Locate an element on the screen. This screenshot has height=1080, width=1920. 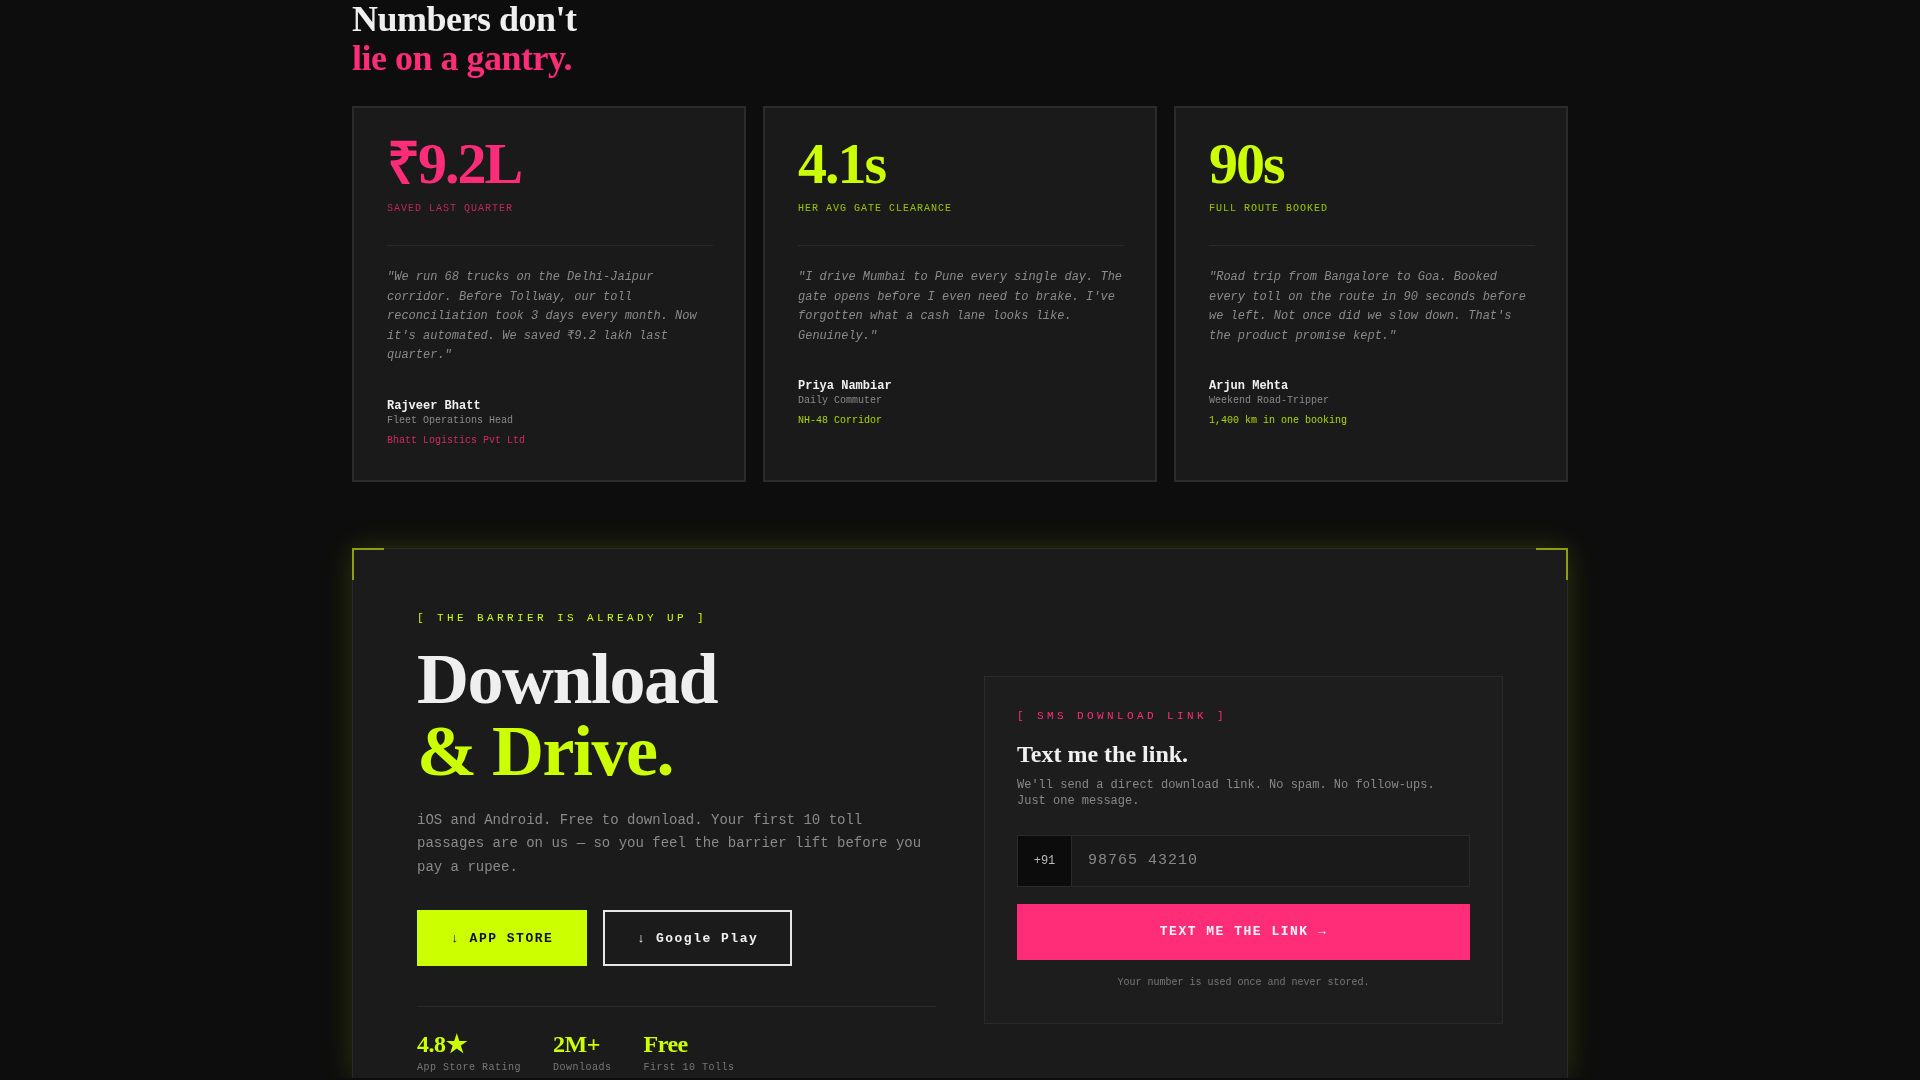
download-button: ↓ Google Play is located at coordinates (698, 938).